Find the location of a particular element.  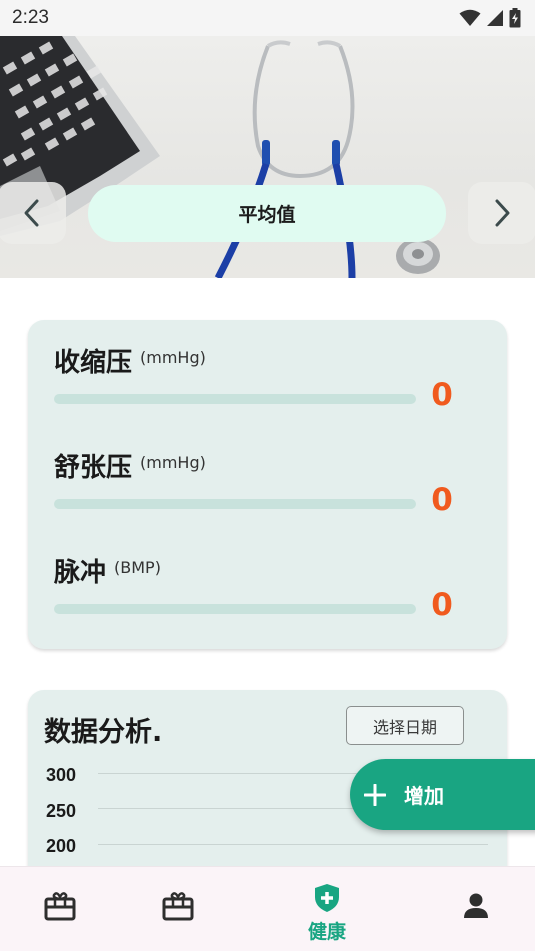

chevron-left-icon is located at coordinates (31, 213).